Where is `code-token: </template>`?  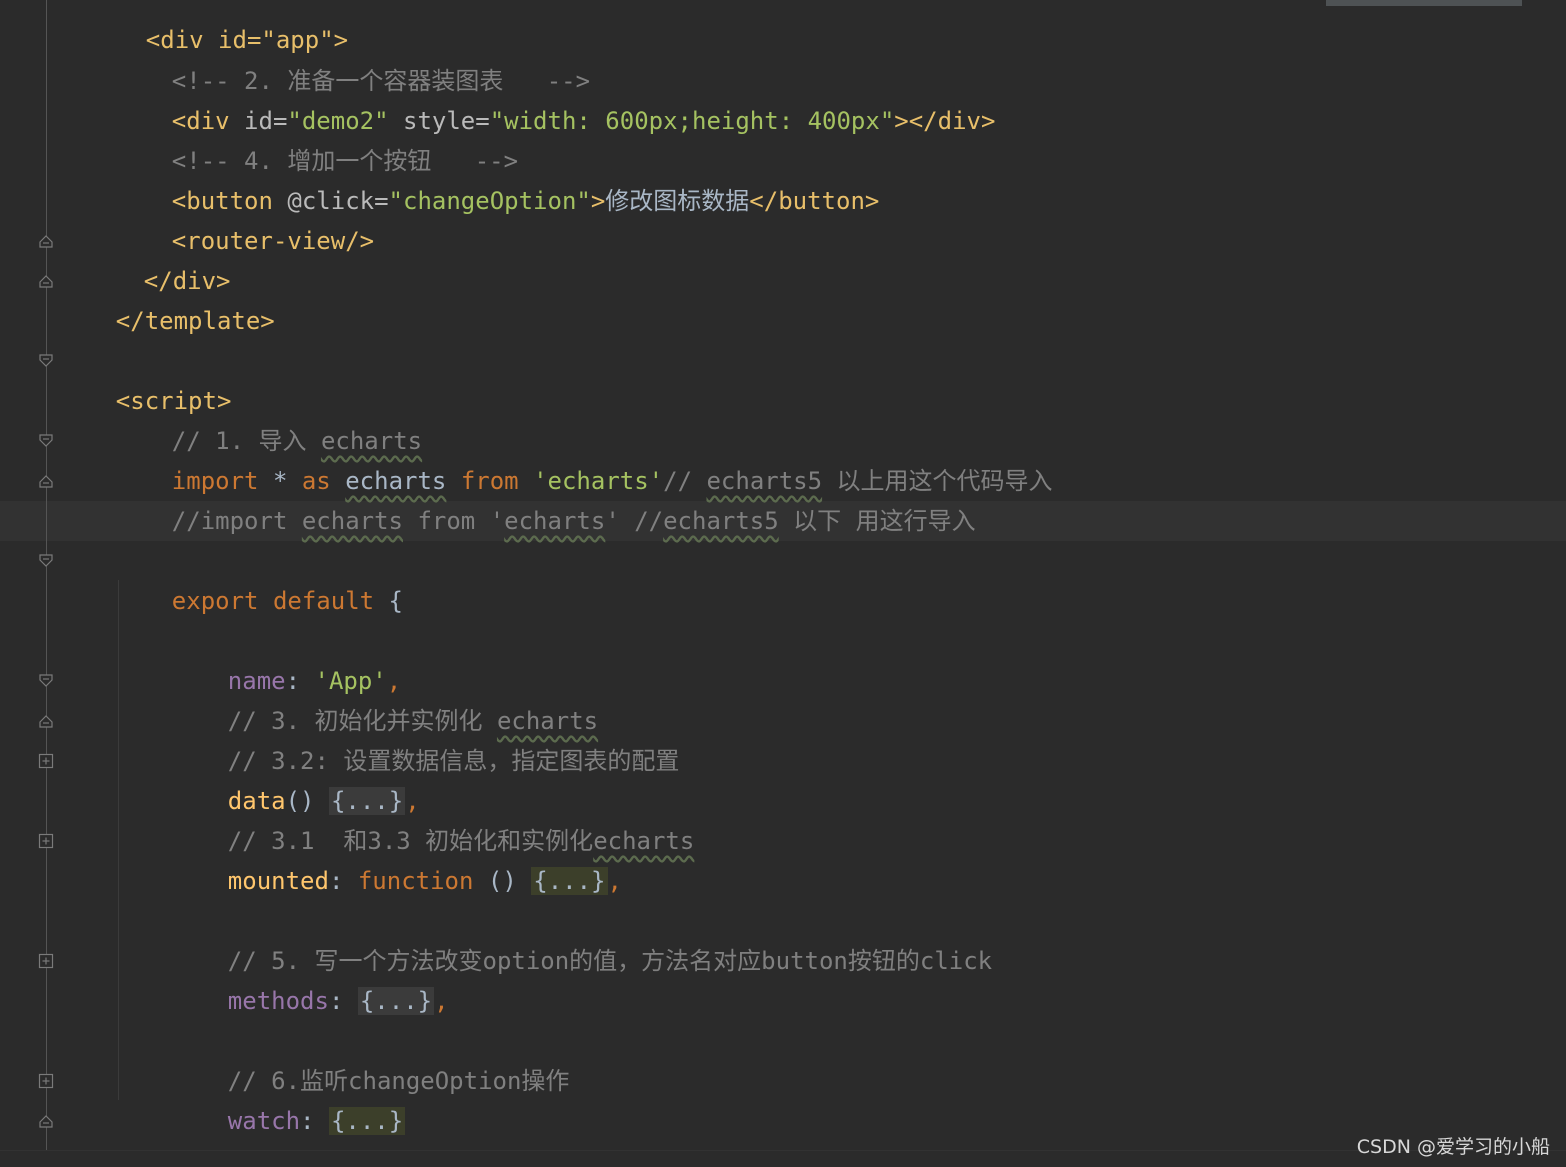
code-token: </template> is located at coordinates (195, 321).